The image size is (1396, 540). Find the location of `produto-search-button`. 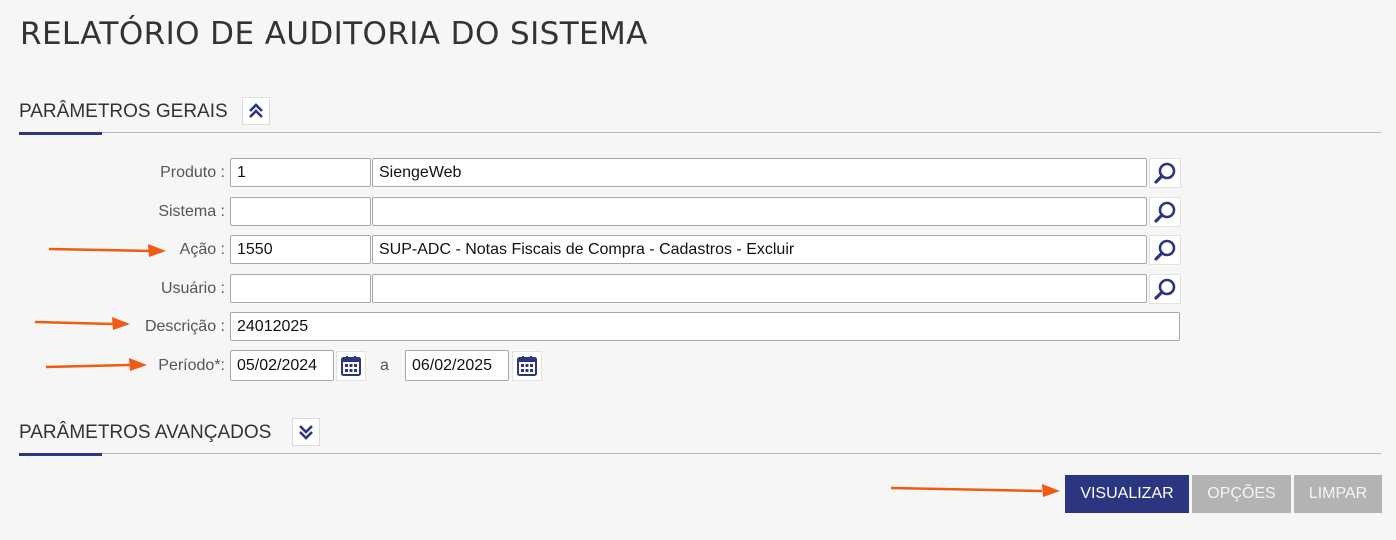

produto-search-button is located at coordinates (1165, 173).